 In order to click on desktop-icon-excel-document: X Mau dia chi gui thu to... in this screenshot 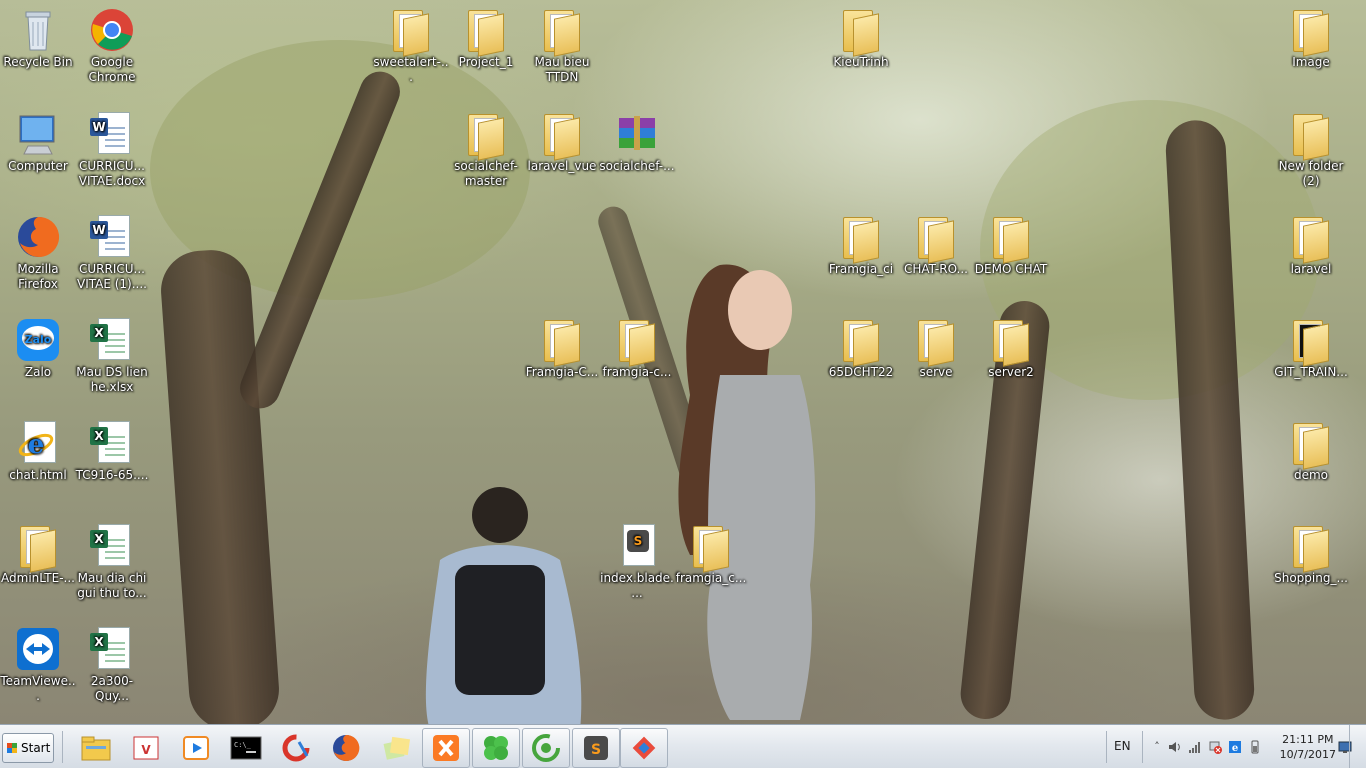, I will do `click(112, 561)`.